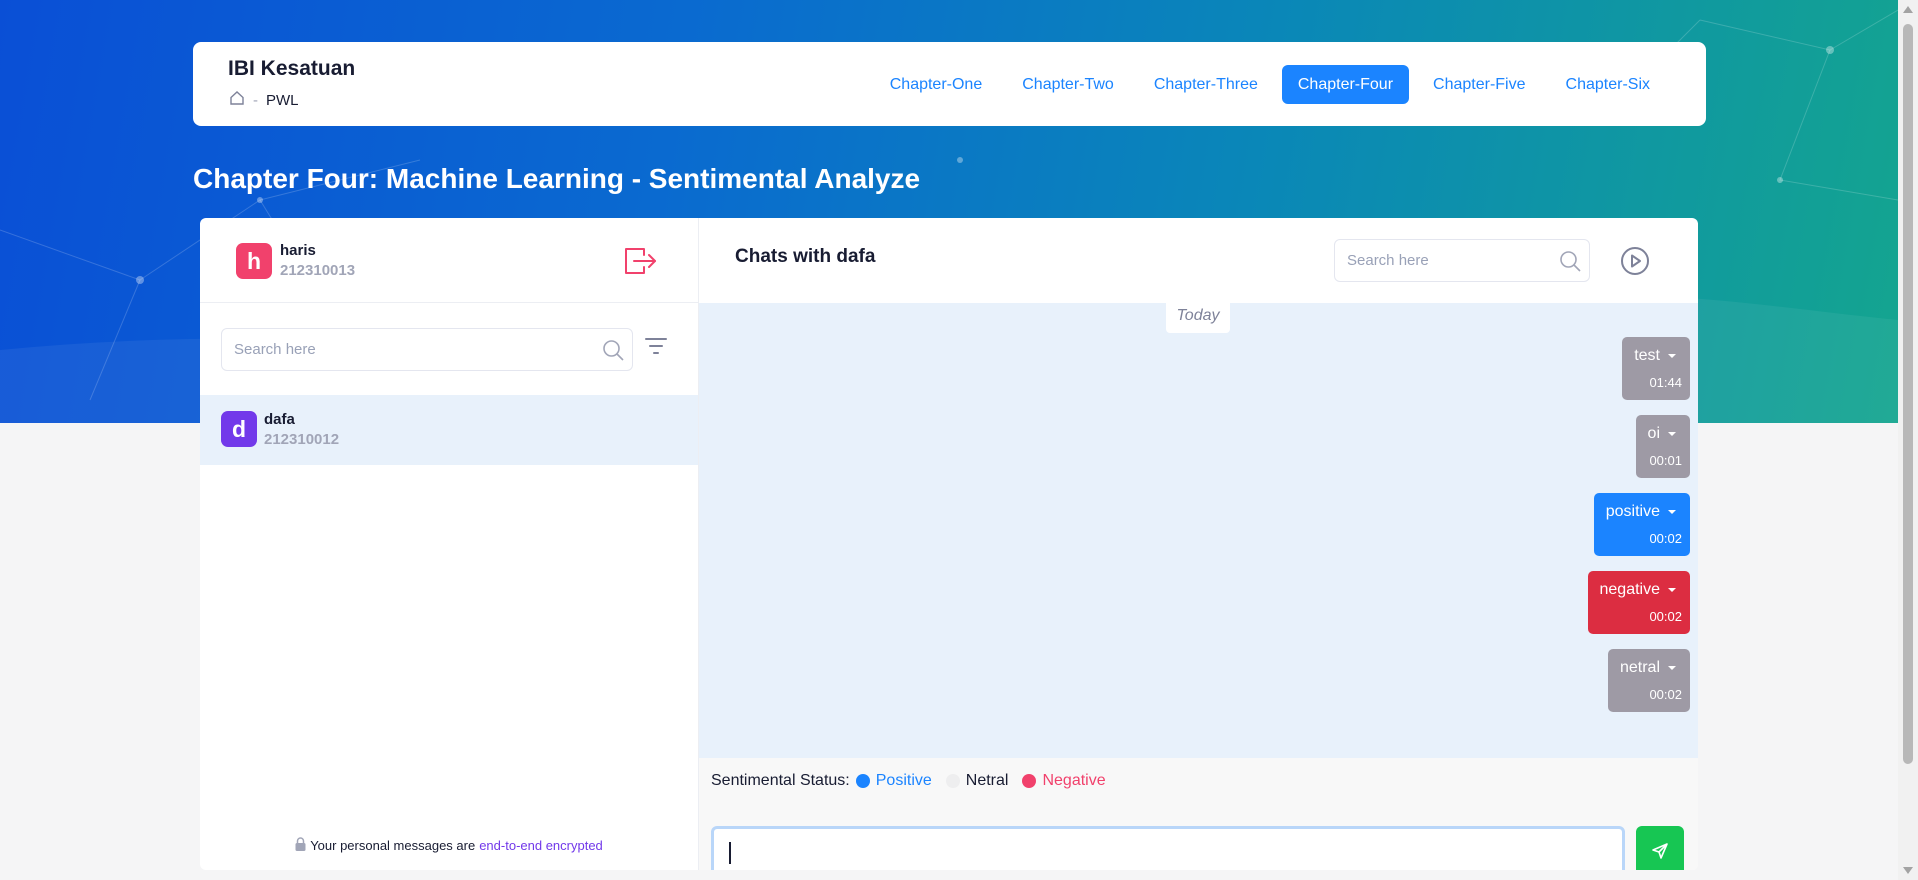 The width and height of the screenshot is (1918, 880). What do you see at coordinates (298, 250) in the screenshot?
I see `user-name: haris` at bounding box center [298, 250].